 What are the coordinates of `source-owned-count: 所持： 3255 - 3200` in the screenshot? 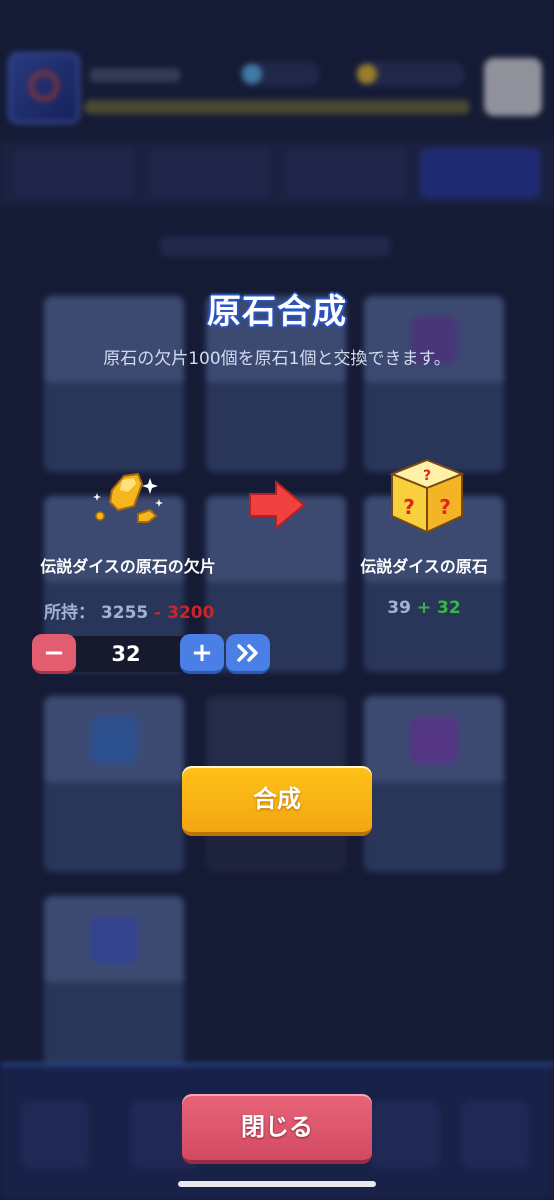 It's located at (129, 610).